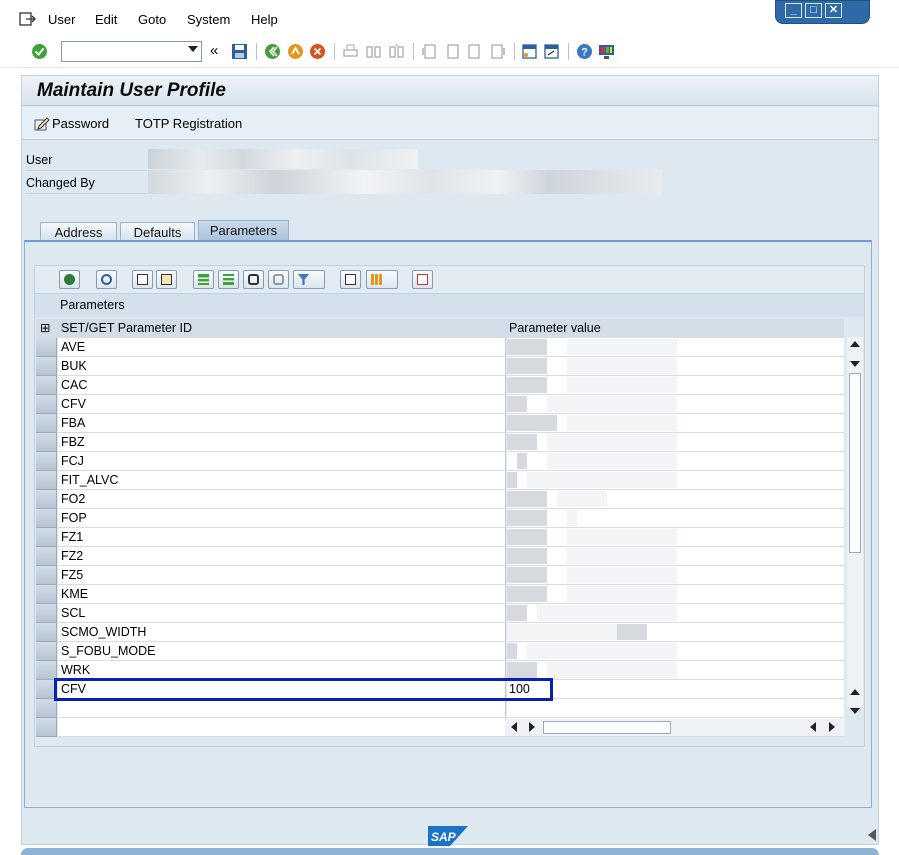  Describe the element at coordinates (48, 328) in the screenshot. I see `select-all-icon: ⊞` at that location.